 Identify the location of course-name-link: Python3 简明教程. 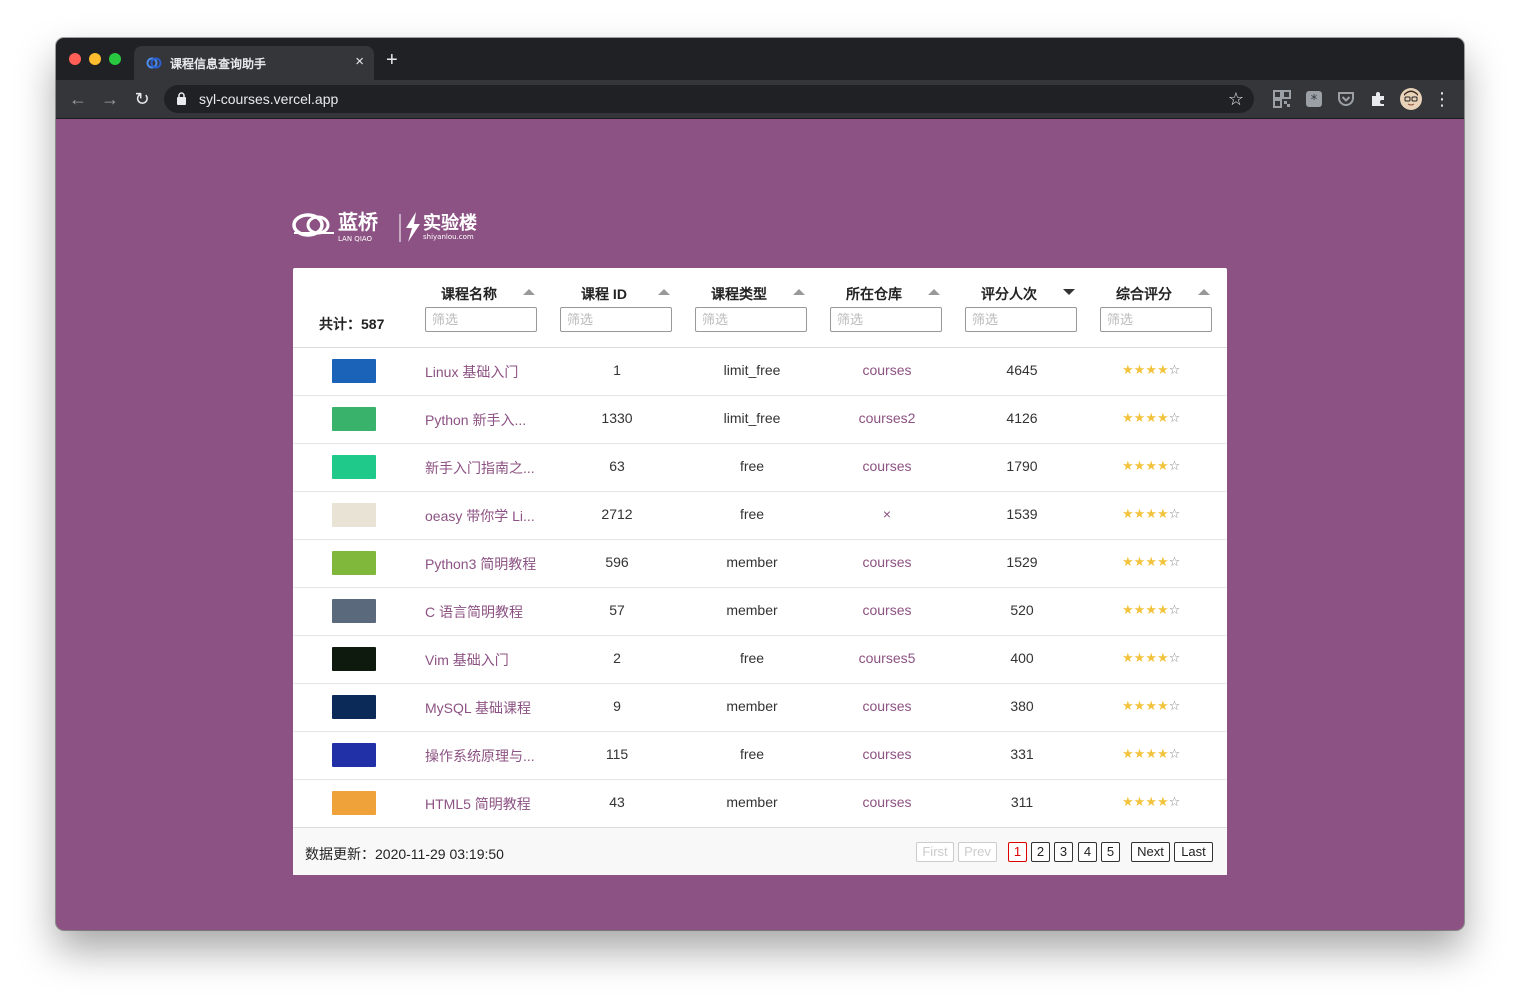
(480, 564).